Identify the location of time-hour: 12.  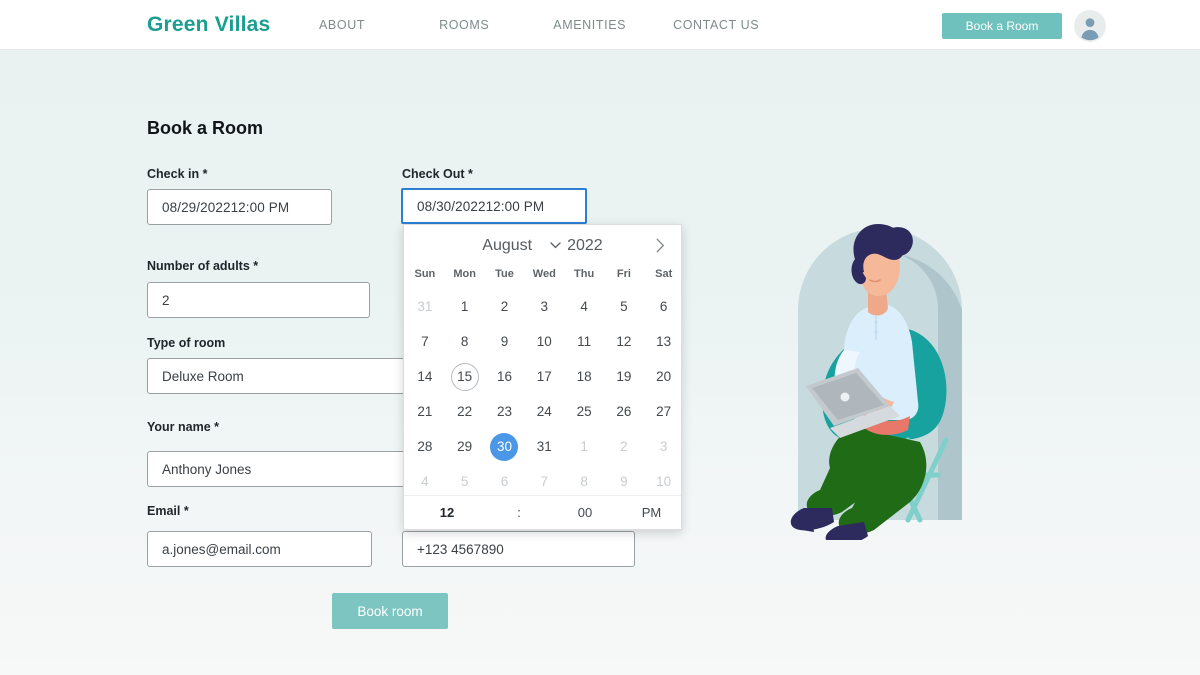
(447, 512).